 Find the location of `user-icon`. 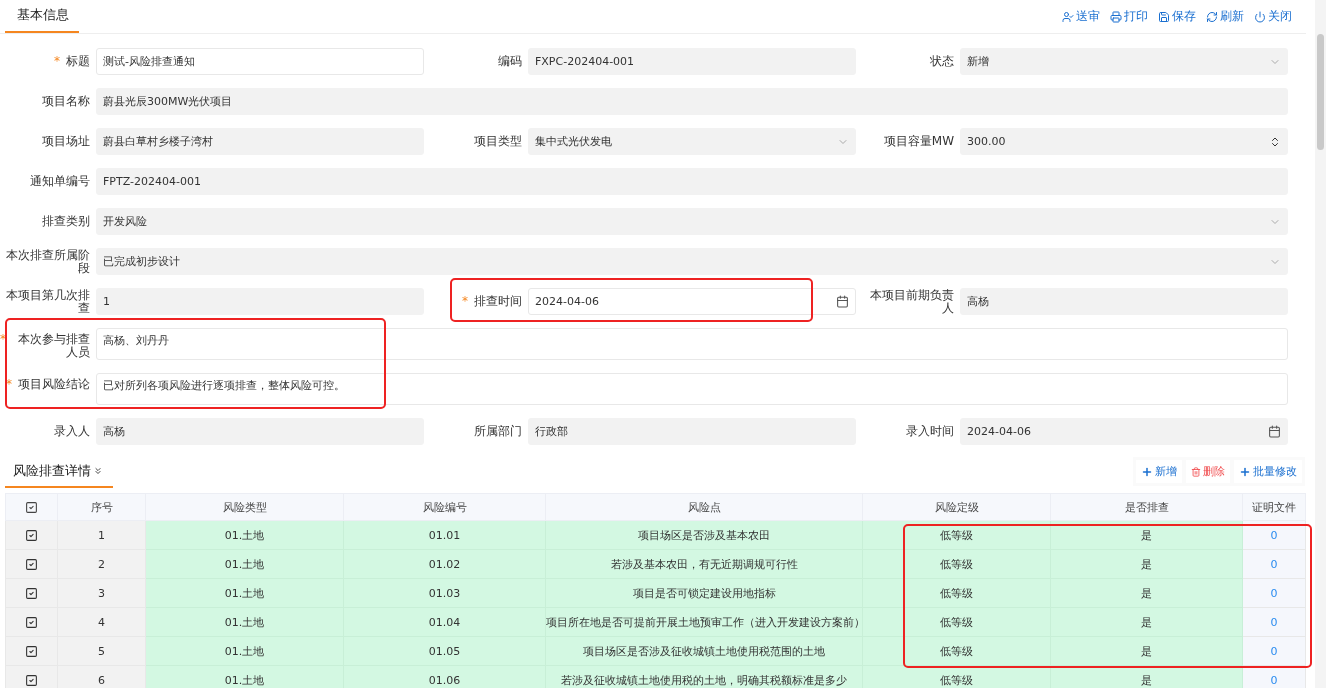

user-icon is located at coordinates (1068, 16).